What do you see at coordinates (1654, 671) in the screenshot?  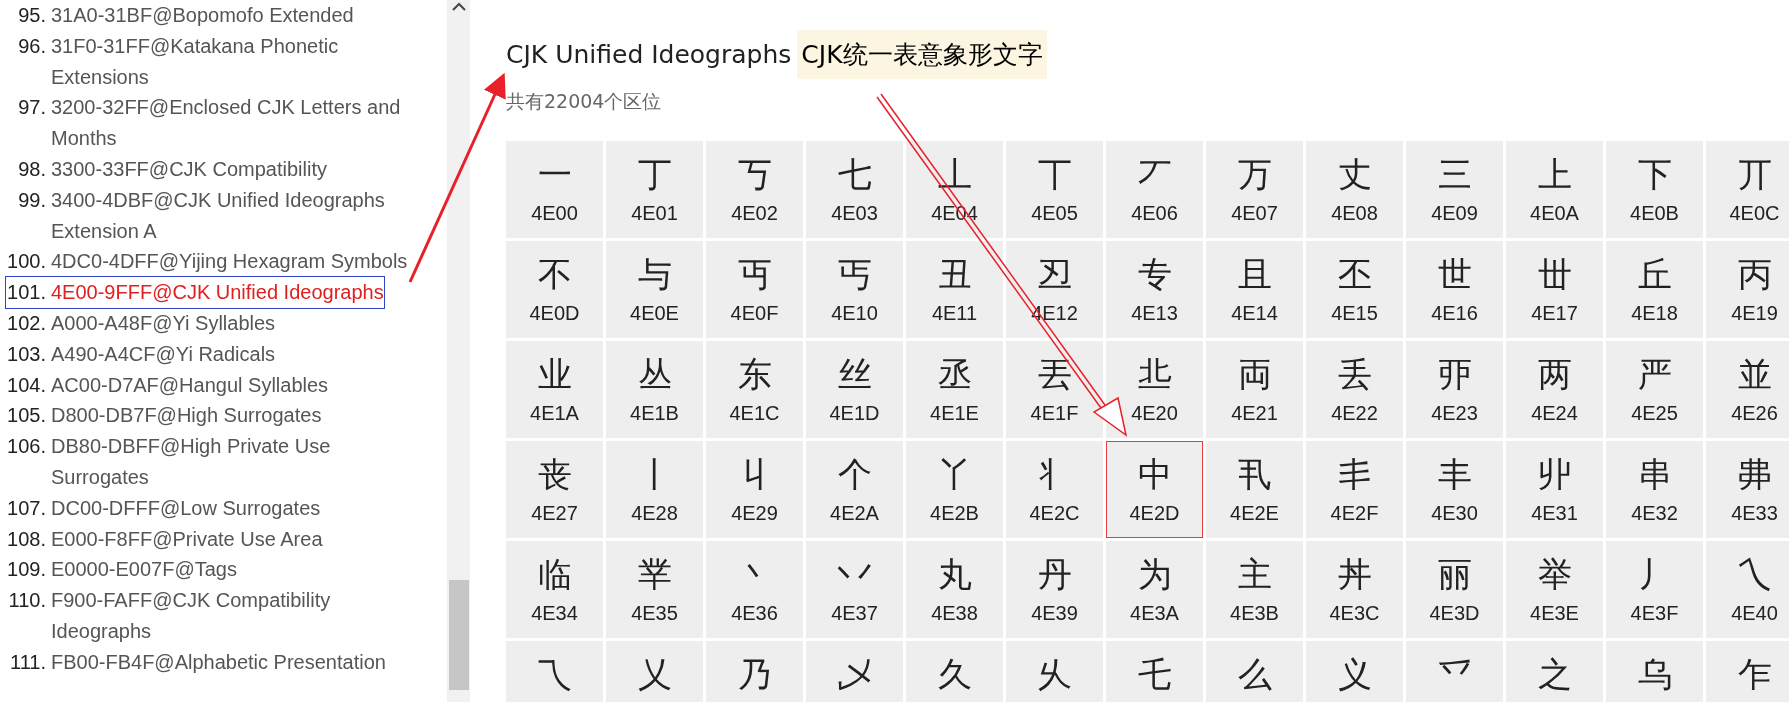 I see `glyph-cell: 乌` at bounding box center [1654, 671].